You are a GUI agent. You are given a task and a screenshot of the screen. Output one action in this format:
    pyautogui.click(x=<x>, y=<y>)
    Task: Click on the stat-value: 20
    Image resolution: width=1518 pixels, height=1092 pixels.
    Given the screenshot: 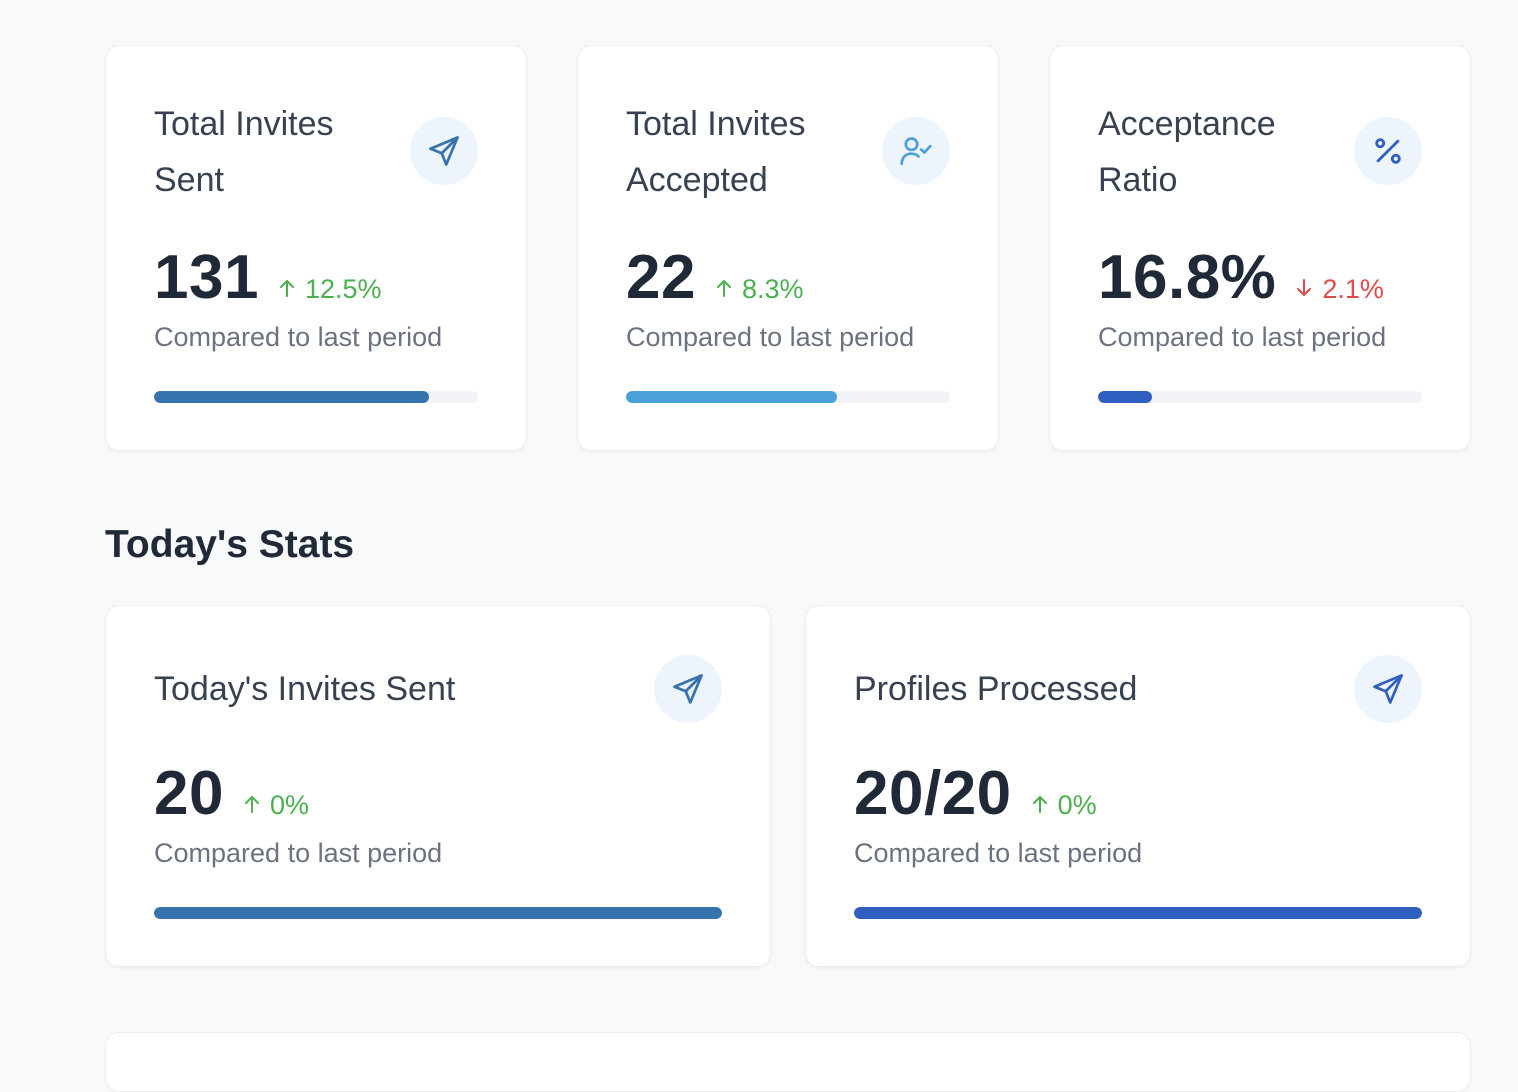 What is the action you would take?
    pyautogui.click(x=189, y=793)
    